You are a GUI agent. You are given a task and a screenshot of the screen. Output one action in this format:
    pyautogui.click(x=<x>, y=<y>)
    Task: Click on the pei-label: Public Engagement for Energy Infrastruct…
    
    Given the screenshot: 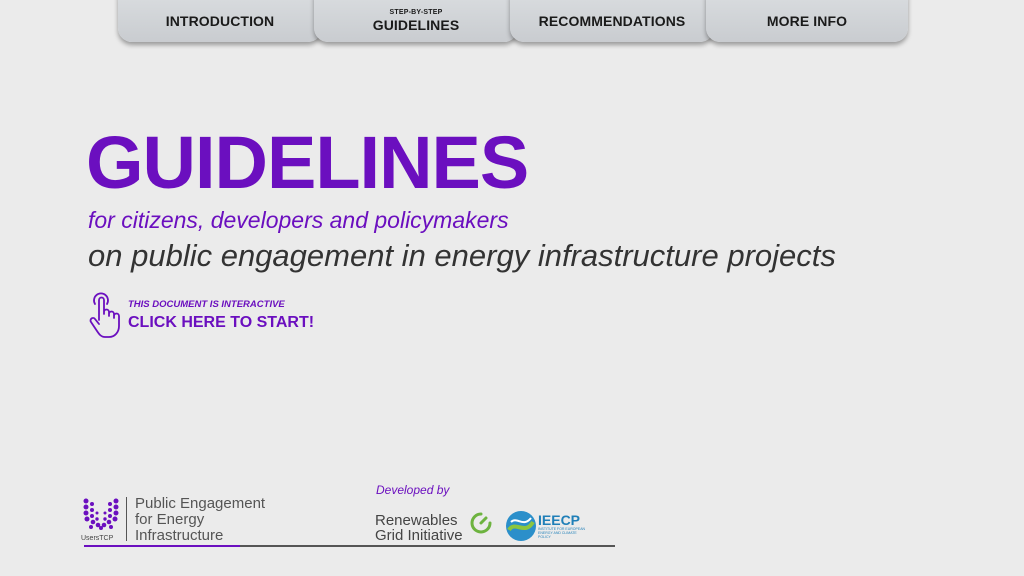 What is the action you would take?
    pyautogui.click(x=200, y=520)
    